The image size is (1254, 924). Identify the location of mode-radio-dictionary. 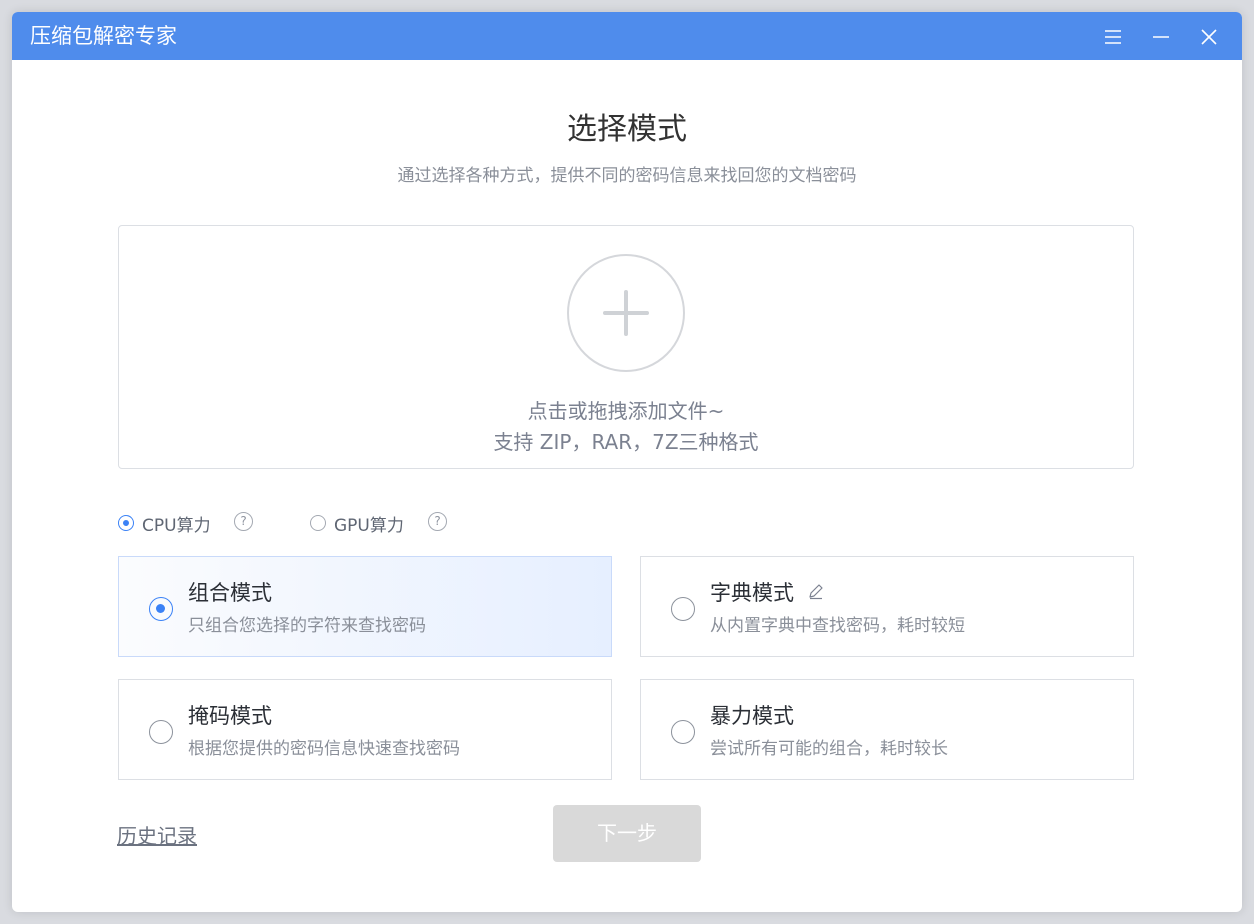
(683, 609).